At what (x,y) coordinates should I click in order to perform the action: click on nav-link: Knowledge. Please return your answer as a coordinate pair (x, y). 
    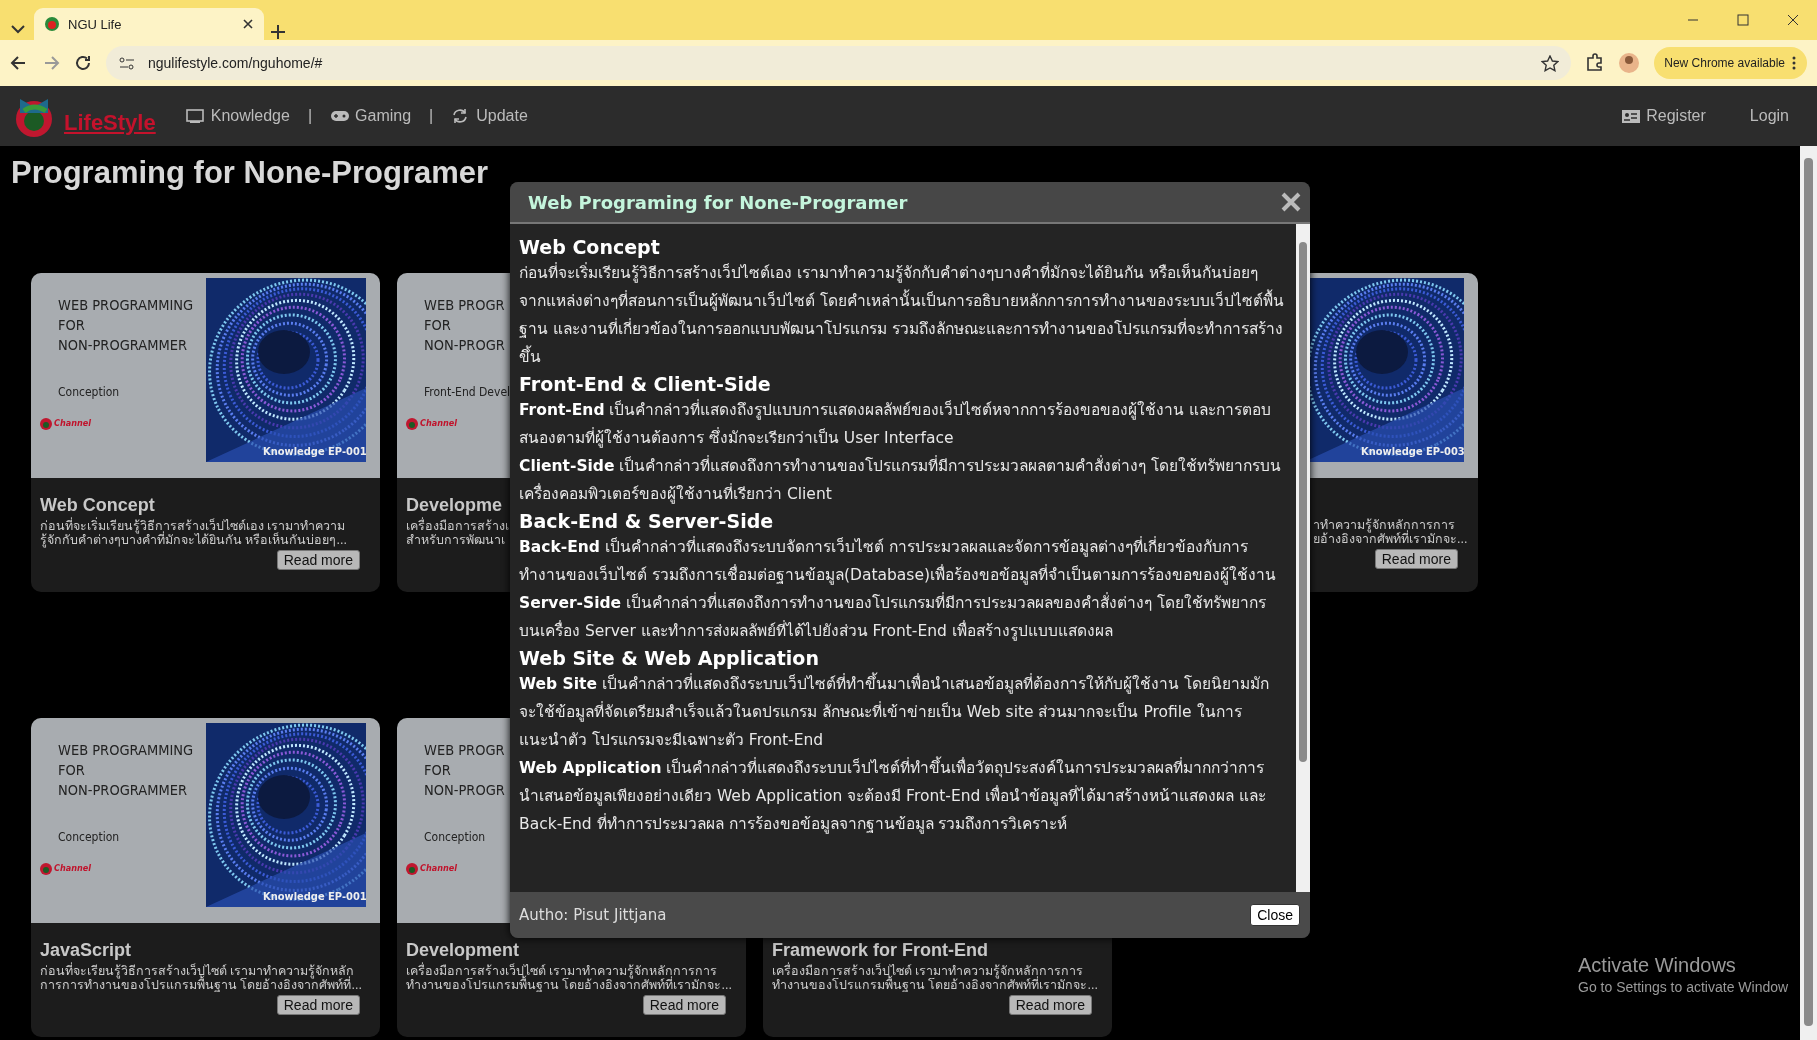
    Looking at the image, I should click on (237, 116).